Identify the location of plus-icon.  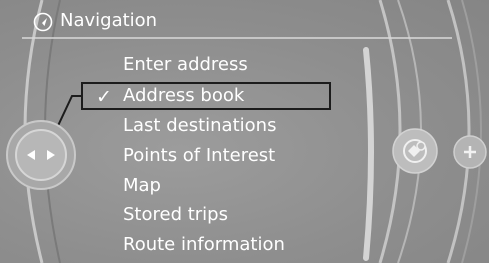
(470, 152).